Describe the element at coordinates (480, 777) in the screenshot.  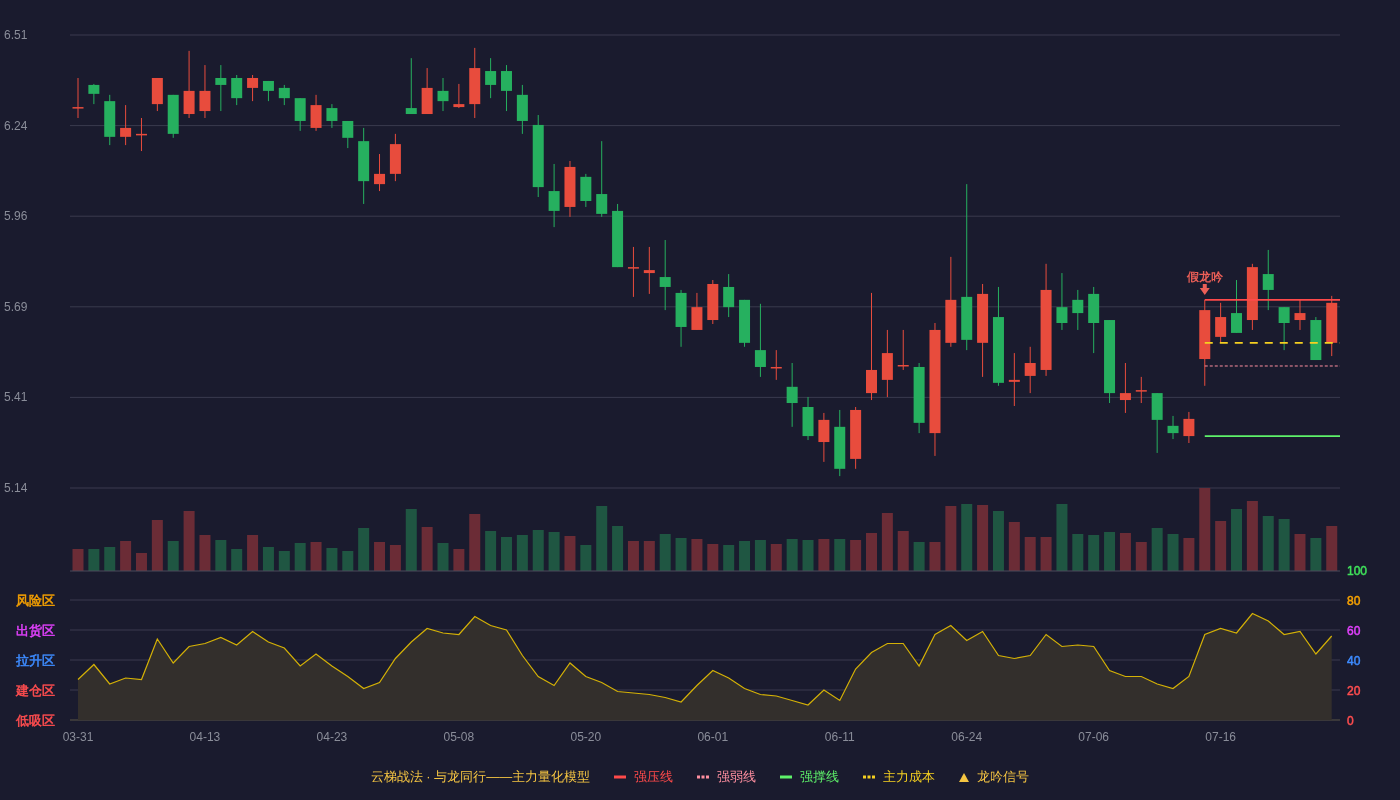
I see `legend-title: 云梯战法 · 与龙同行——主力量化模型` at that location.